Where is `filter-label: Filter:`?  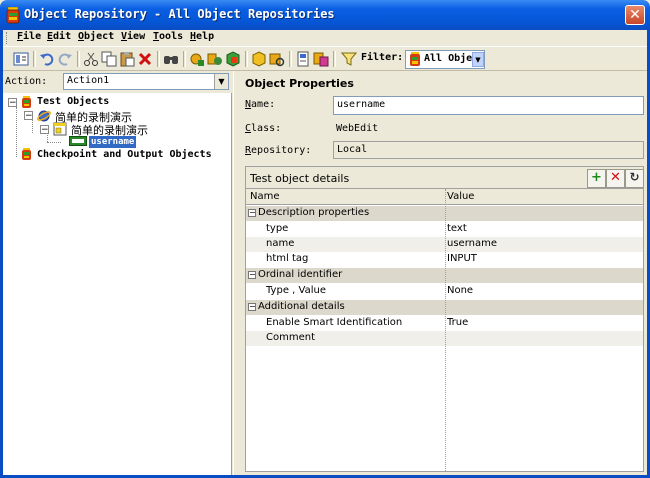
filter-label: Filter: is located at coordinates (382, 57).